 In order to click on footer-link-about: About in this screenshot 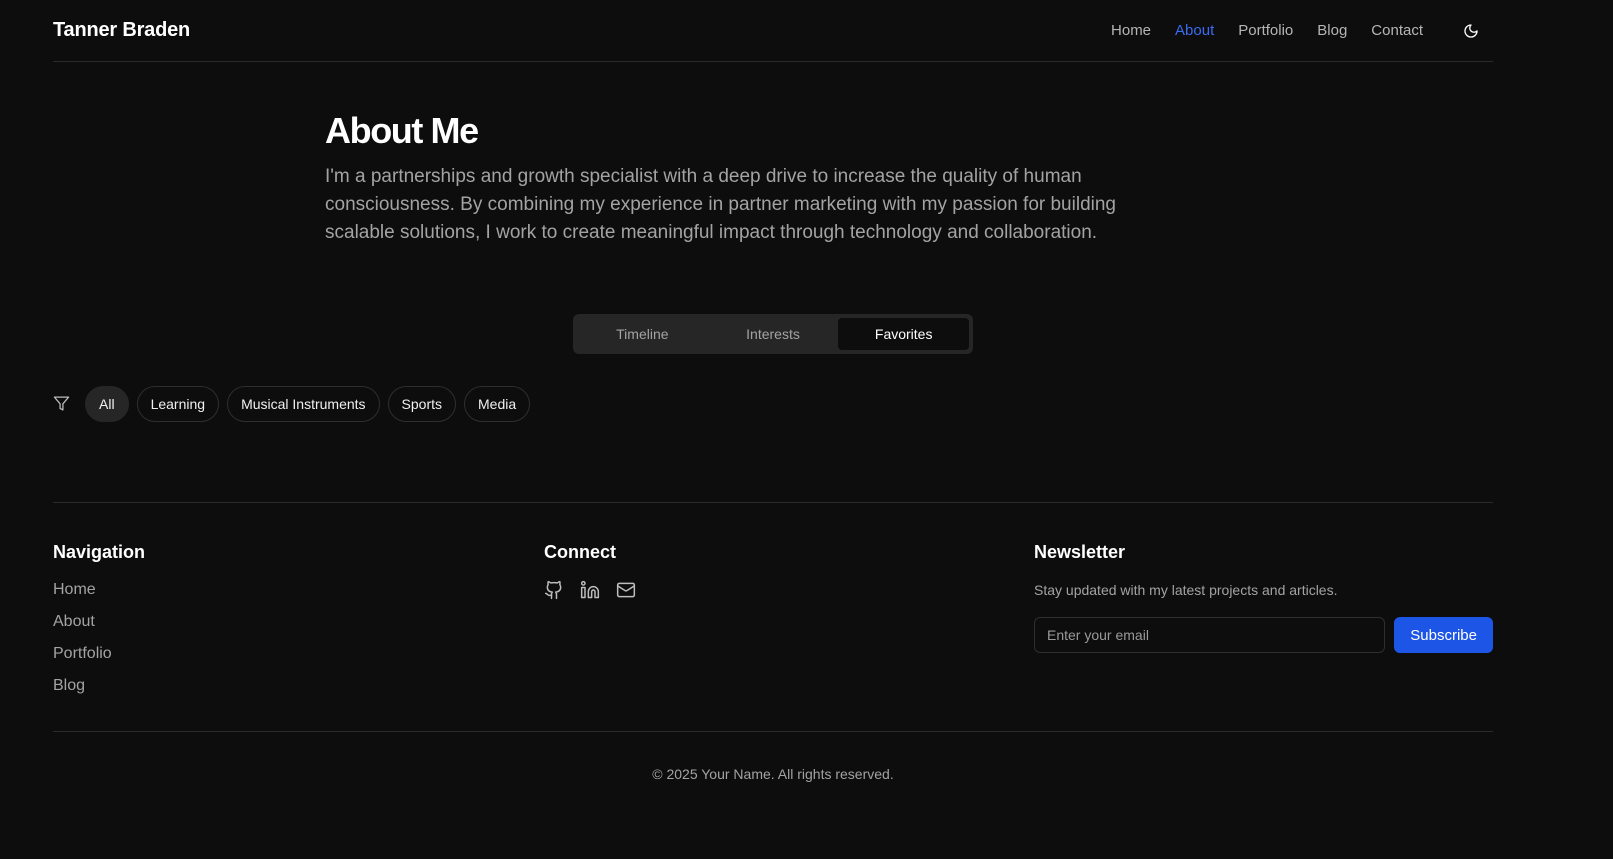, I will do `click(99, 622)`.